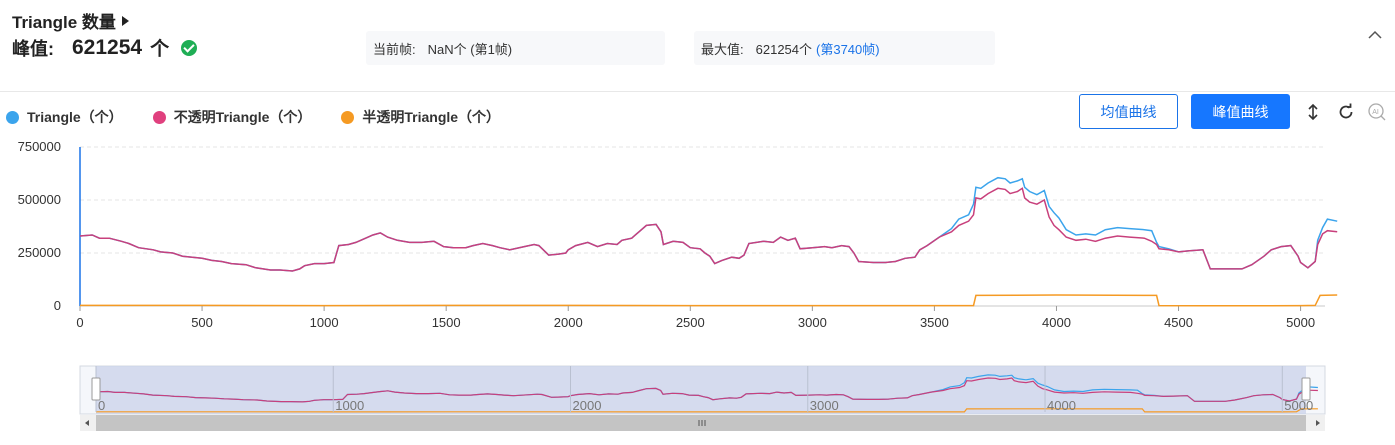 Image resolution: width=1395 pixels, height=445 pixels. Describe the element at coordinates (515, 48) in the screenshot. I see `current-frame-box: 当前帧: NaN个 (第1帧)` at that location.